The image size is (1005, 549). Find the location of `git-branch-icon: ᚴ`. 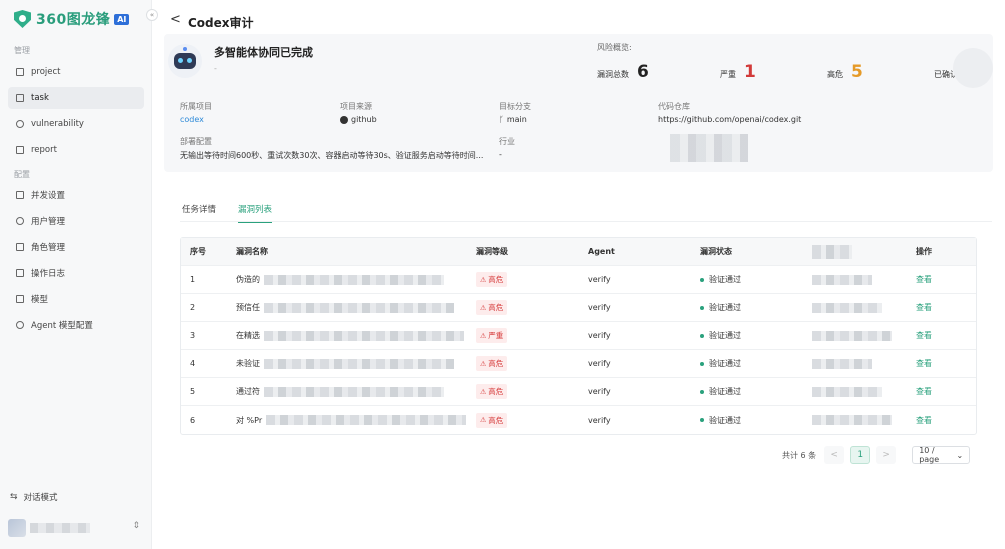

git-branch-icon: ᚴ is located at coordinates (501, 119).